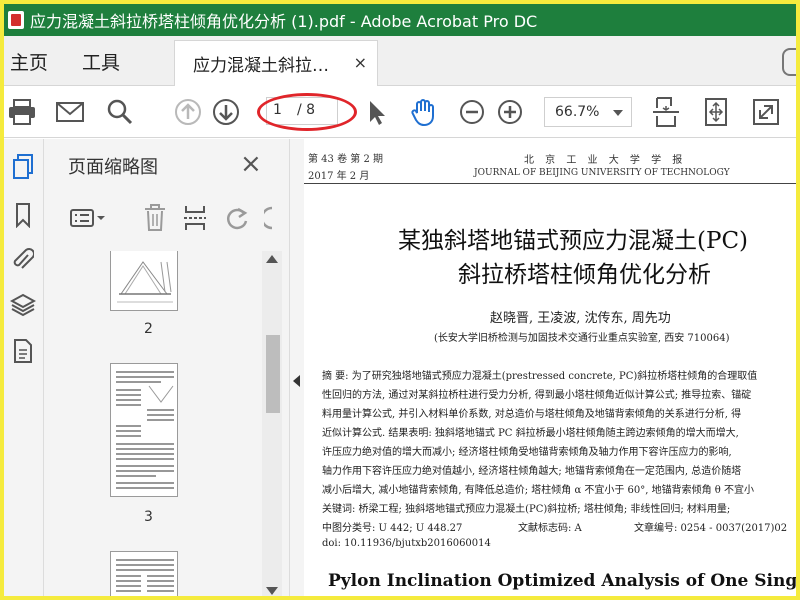 The height and width of the screenshot is (600, 800). What do you see at coordinates (573, 241) in the screenshot?
I see `paper-title-line1: 某独斜塔地锚式预应力混凝土(PC)` at bounding box center [573, 241].